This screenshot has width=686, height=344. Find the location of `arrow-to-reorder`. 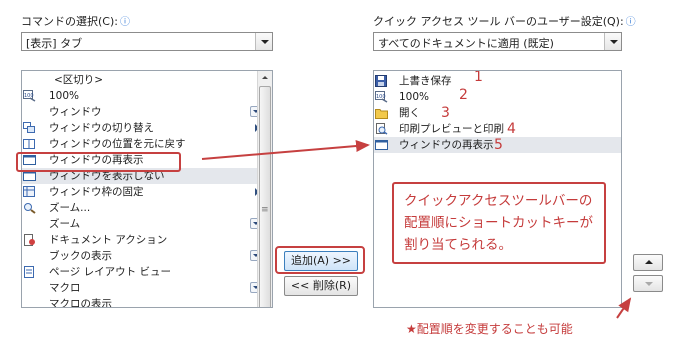

arrow-to-reorder is located at coordinates (624, 308).